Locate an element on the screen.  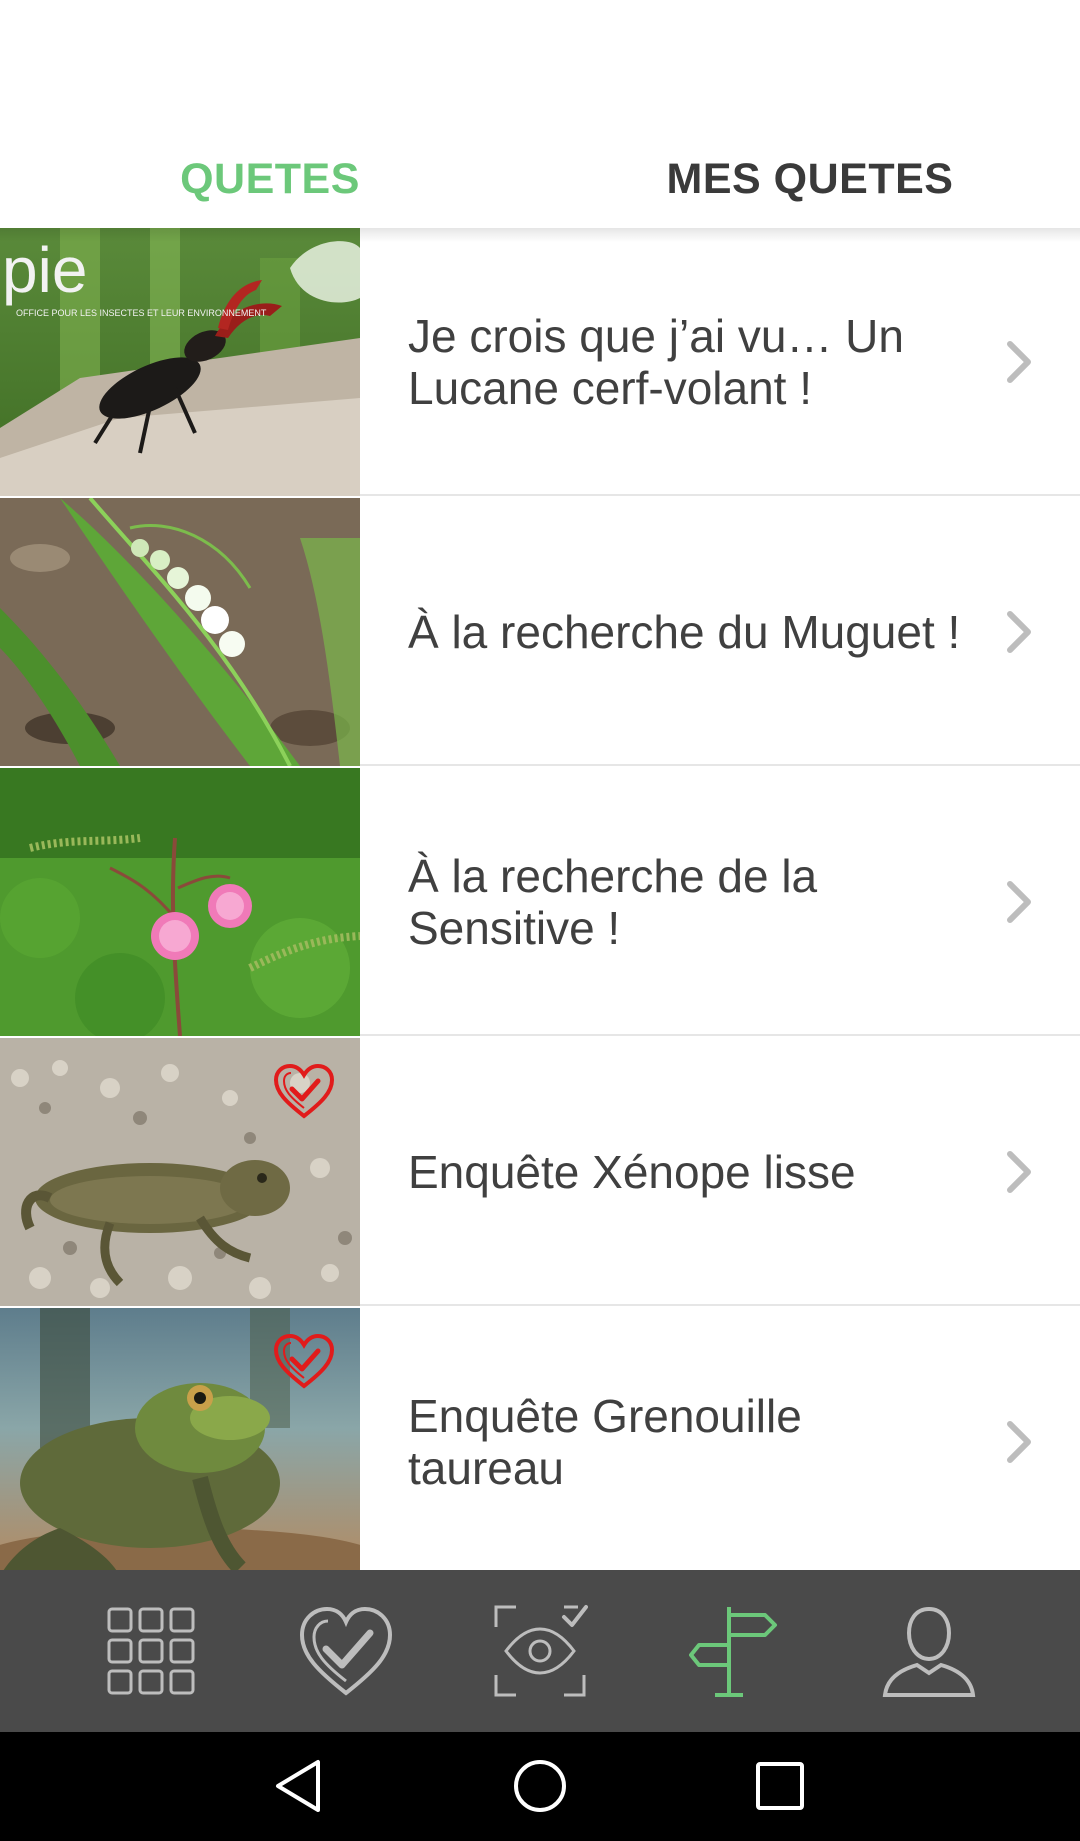
tab-mes-quetes: MES QUETES is located at coordinates (810, 179).